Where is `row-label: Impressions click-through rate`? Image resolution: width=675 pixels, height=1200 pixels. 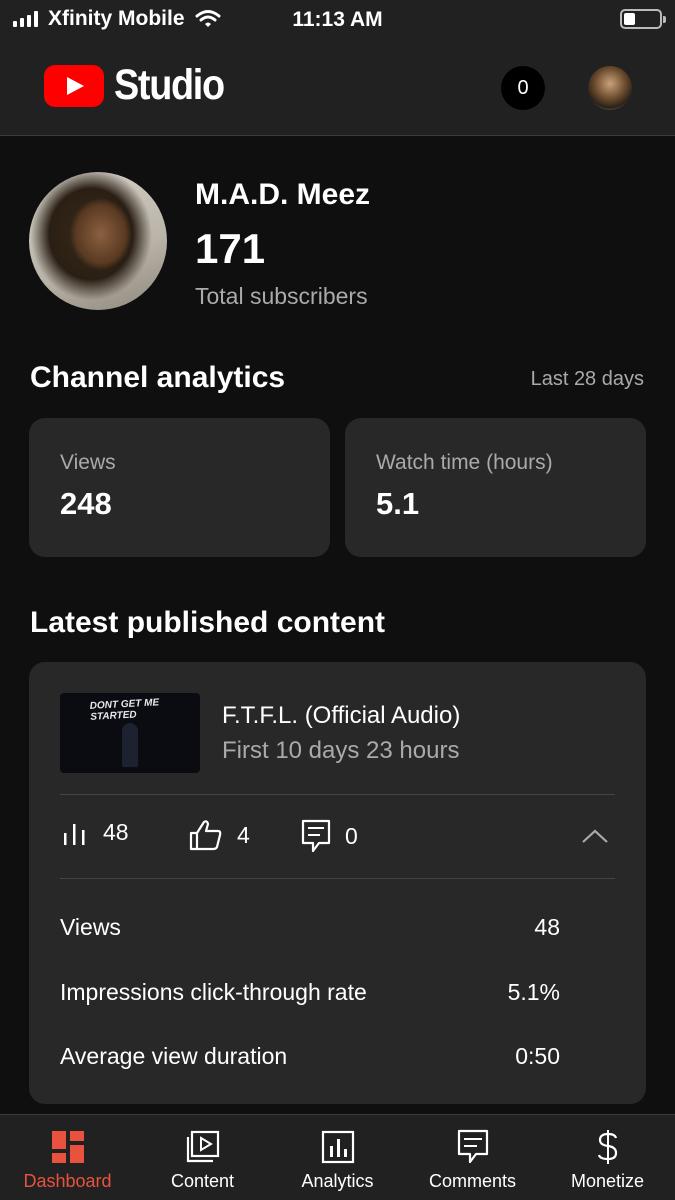 row-label: Impressions click-through rate is located at coordinates (213, 992).